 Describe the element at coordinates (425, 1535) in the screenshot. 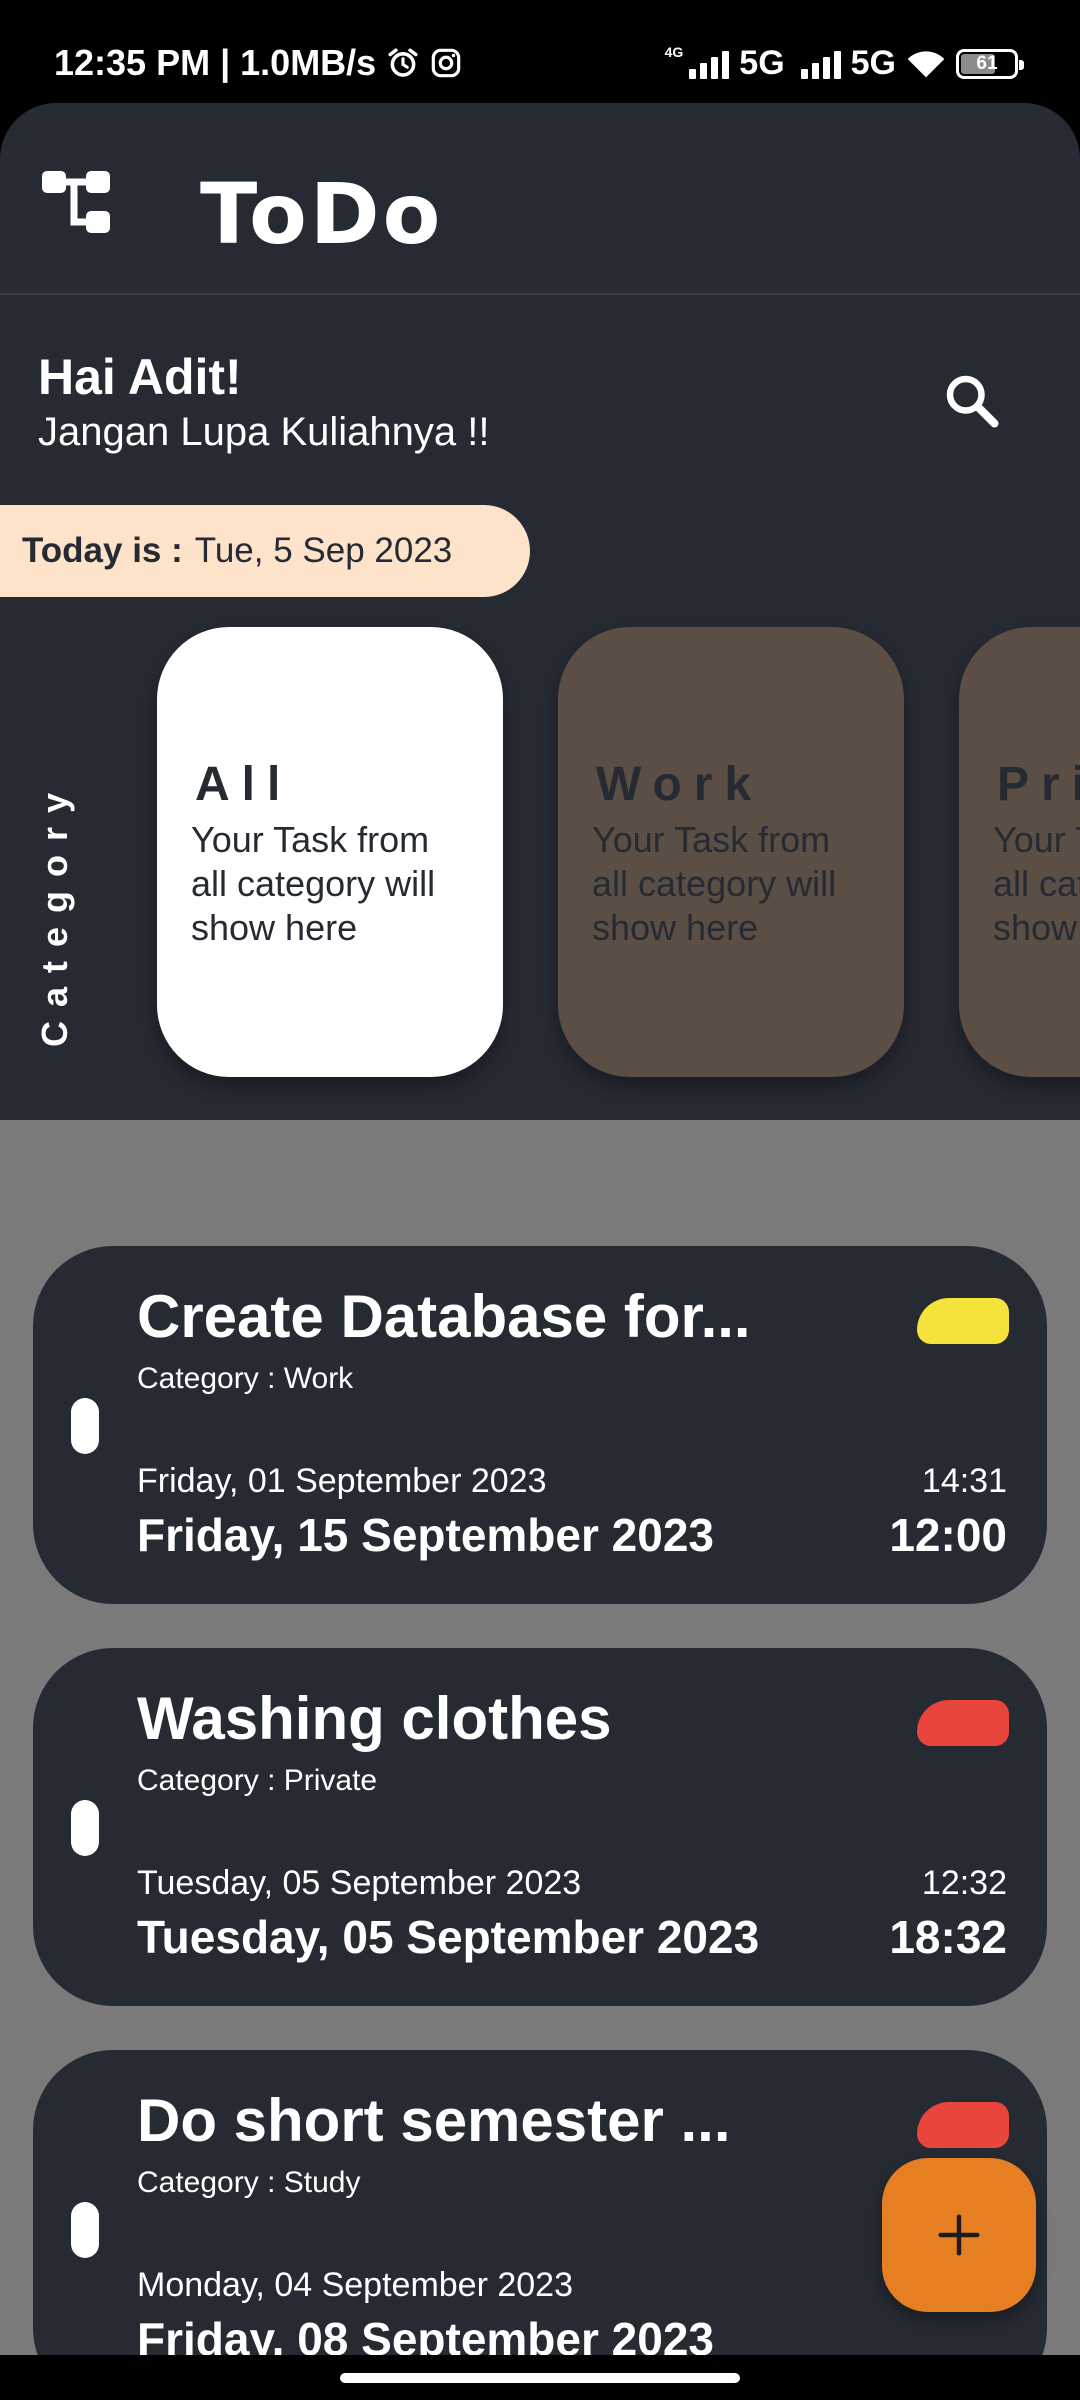

I see `task-end-date: Friday, 15 September 2023` at that location.